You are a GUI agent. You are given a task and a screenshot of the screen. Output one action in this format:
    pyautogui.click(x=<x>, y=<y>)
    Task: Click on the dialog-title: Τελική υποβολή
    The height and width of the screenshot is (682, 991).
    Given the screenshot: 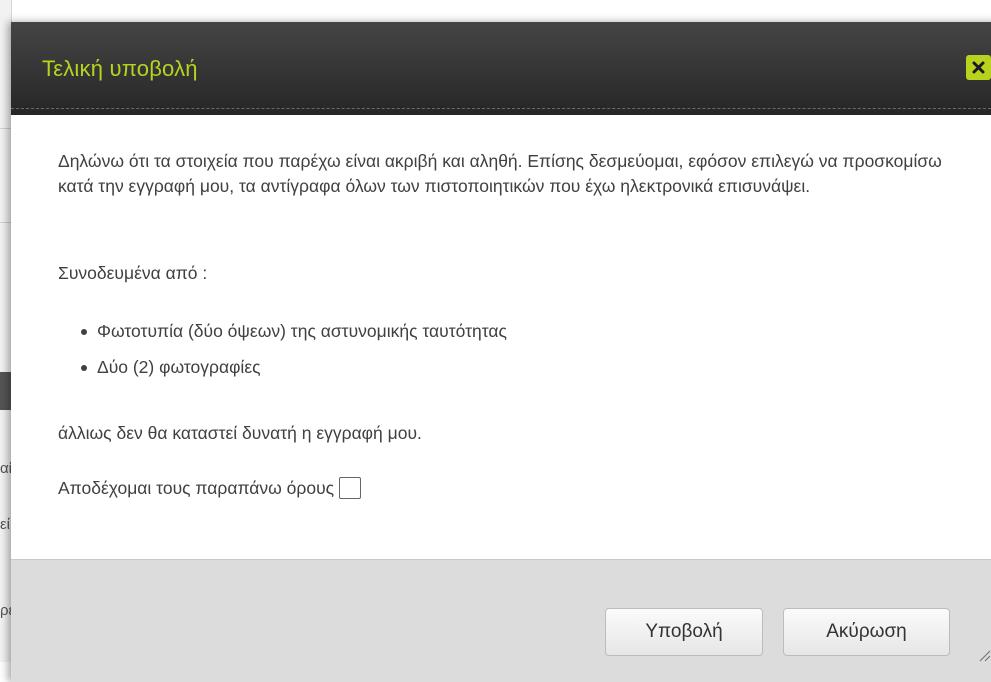 What is the action you would take?
    pyautogui.click(x=120, y=68)
    